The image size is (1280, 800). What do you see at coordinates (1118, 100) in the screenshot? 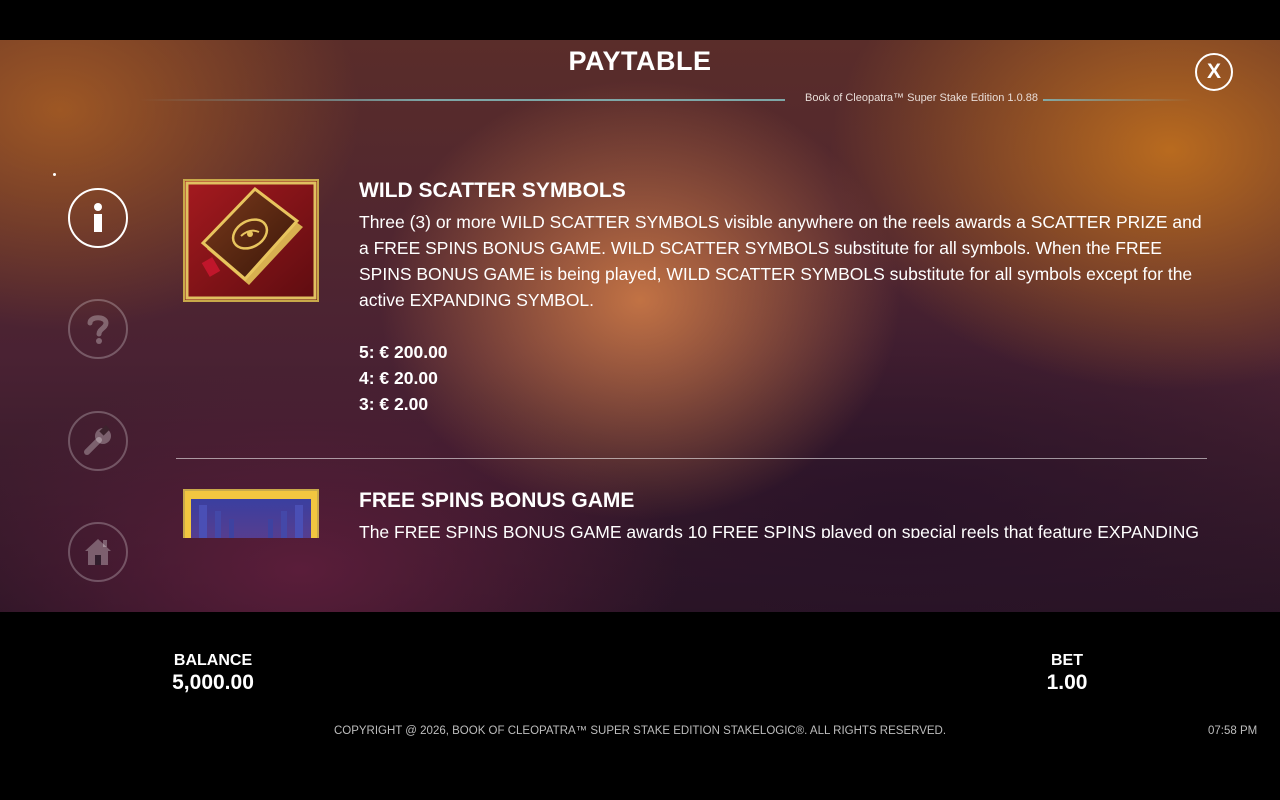
I see `header-divider-right` at bounding box center [1118, 100].